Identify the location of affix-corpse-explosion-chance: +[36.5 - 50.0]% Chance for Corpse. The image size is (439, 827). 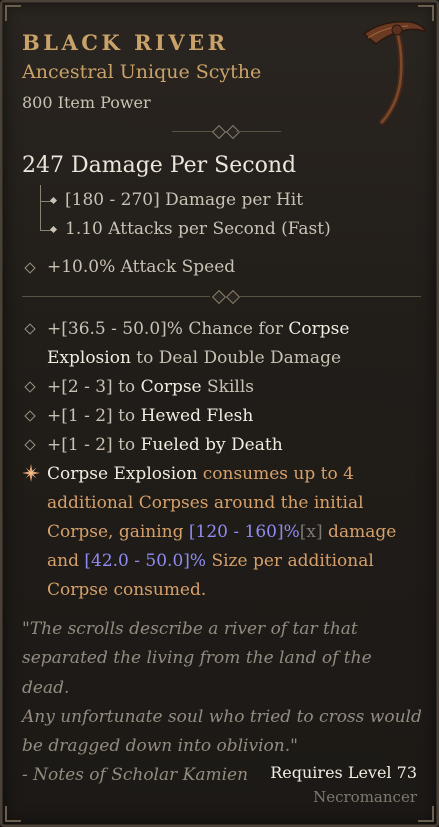
(198, 329).